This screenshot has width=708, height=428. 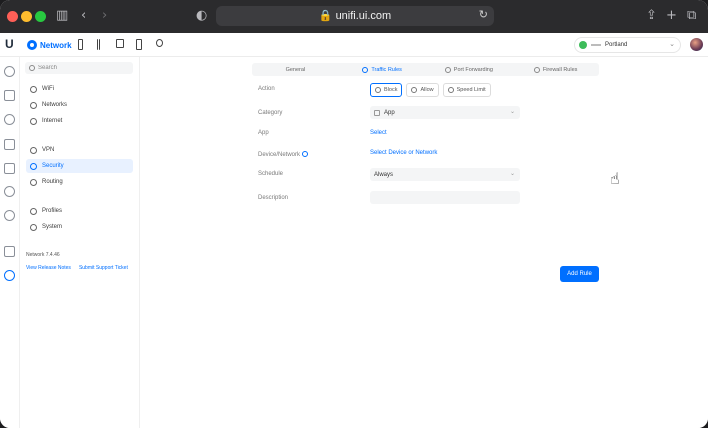 What do you see at coordinates (40, 16) in the screenshot?
I see `fullscreen-window-button` at bounding box center [40, 16].